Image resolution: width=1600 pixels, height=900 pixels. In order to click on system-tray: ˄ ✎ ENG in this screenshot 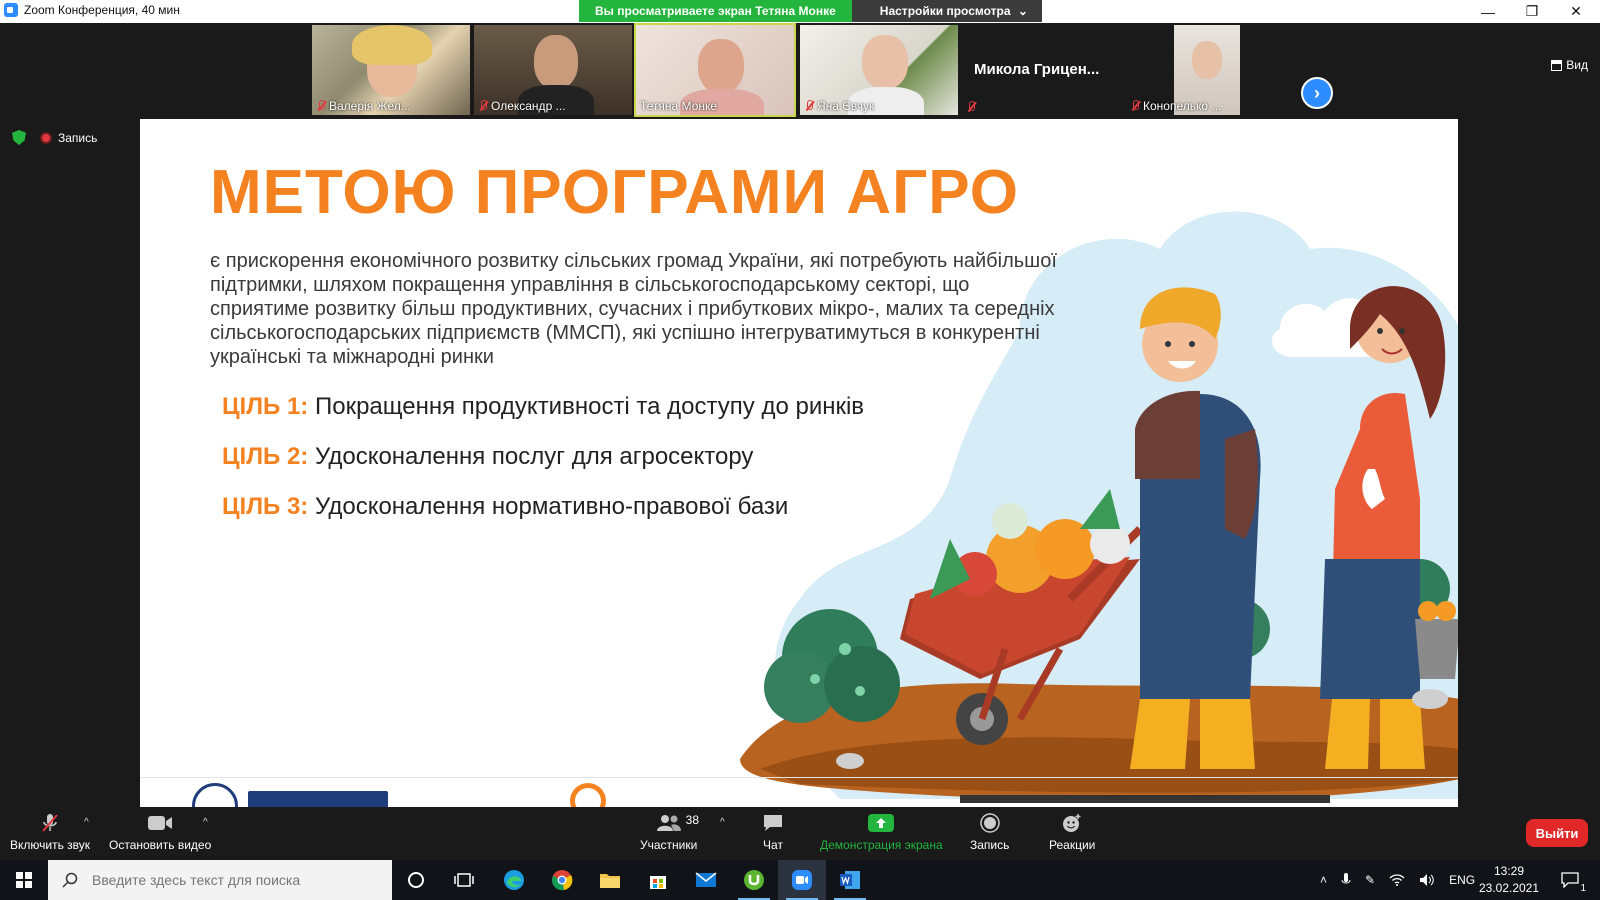, I will do `click(1397, 880)`.